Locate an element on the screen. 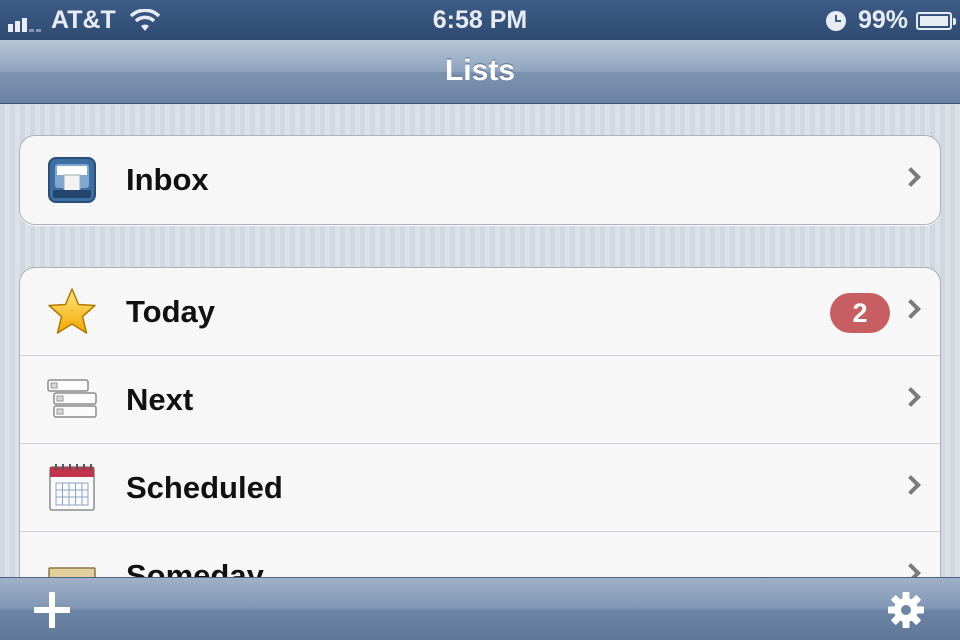  list-item-label: Today is located at coordinates (170, 311).